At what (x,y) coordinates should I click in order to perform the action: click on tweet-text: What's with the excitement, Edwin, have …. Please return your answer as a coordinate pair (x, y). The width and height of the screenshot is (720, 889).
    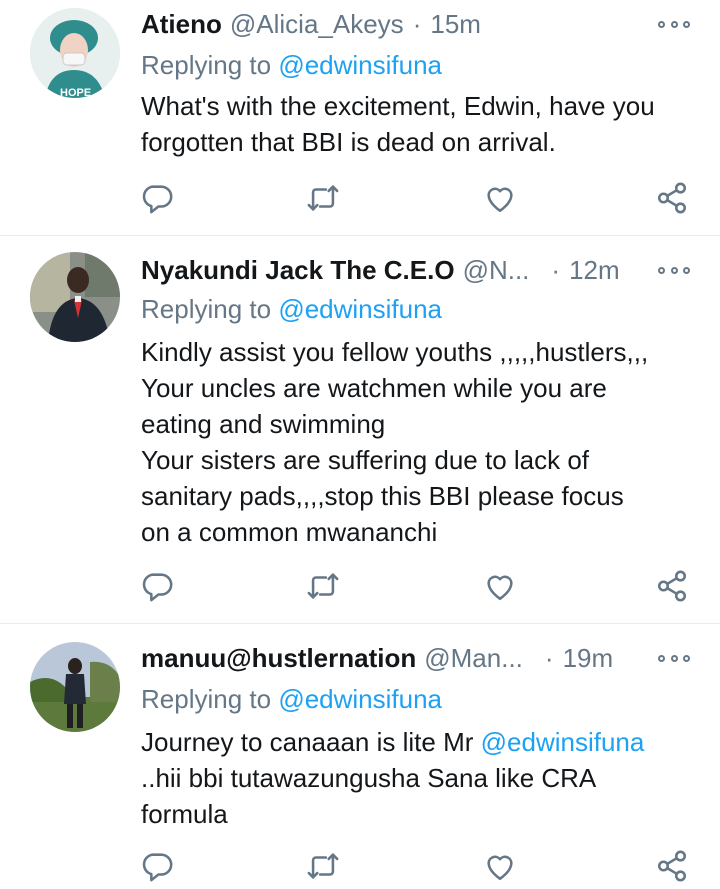
    Looking at the image, I should click on (421, 124).